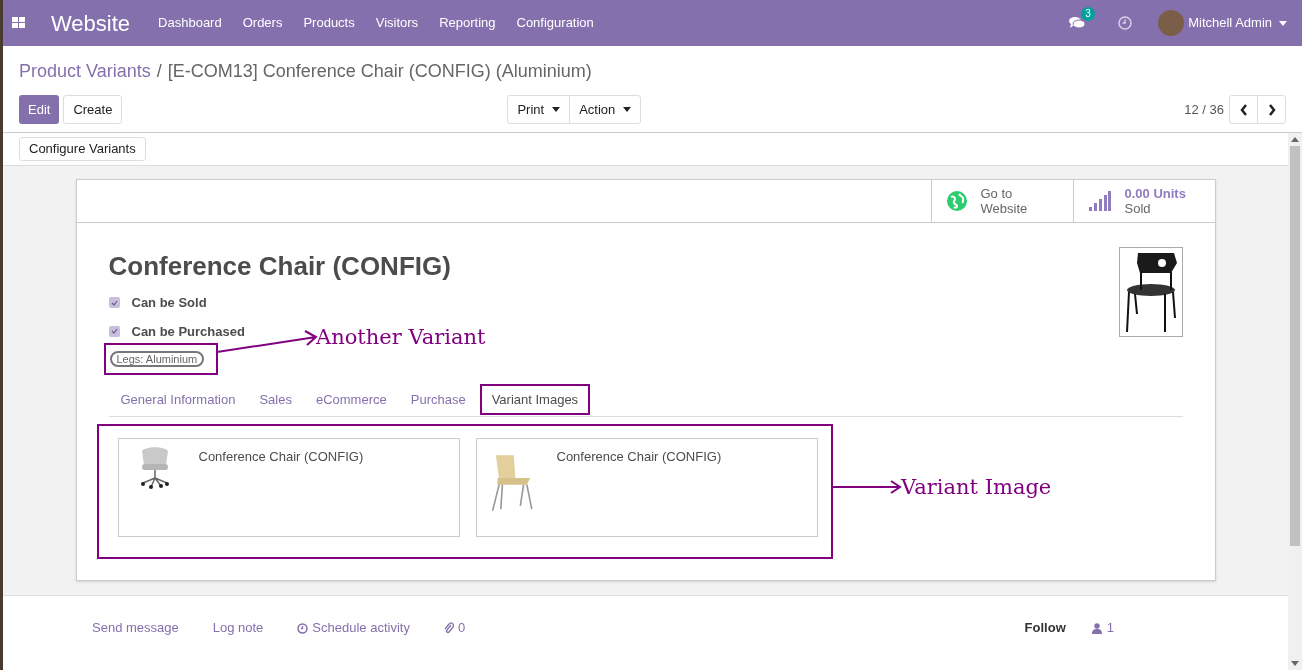 This screenshot has width=1302, height=670. I want to click on menu-item: Visitors, so click(397, 23).